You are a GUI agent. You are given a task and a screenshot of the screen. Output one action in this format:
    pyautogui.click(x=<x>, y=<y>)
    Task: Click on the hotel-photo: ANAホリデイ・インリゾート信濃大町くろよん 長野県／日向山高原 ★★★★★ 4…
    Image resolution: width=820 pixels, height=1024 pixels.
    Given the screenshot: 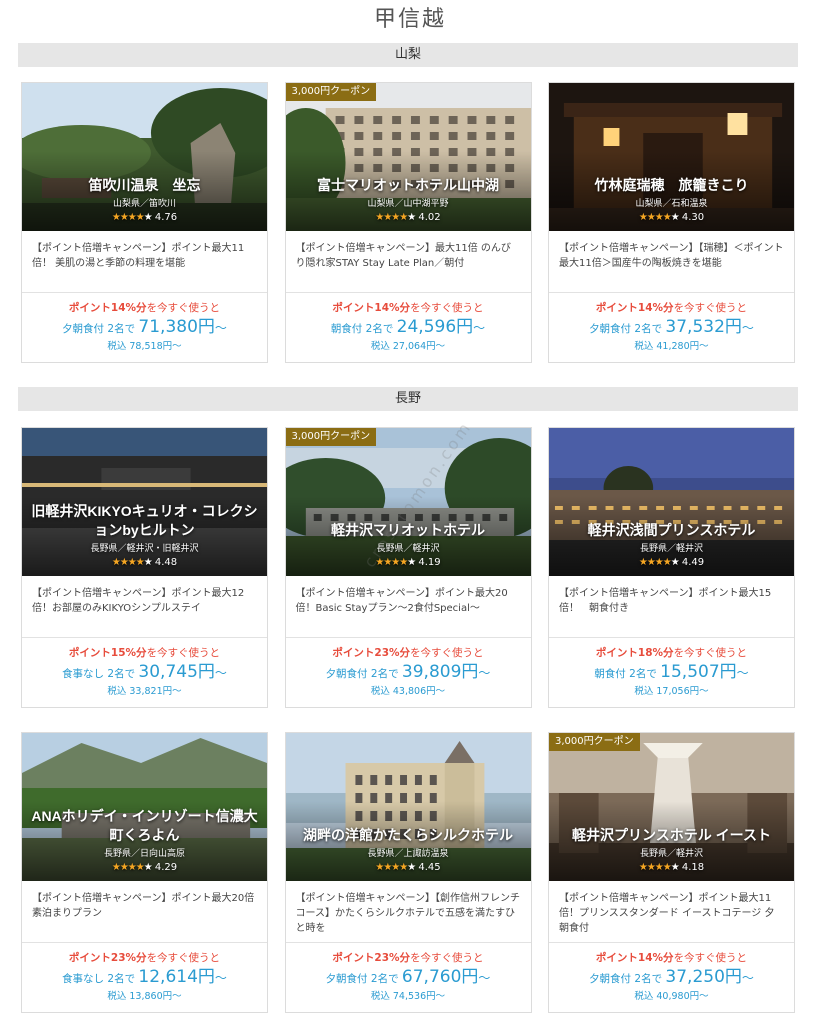 What is the action you would take?
    pyautogui.click(x=144, y=807)
    